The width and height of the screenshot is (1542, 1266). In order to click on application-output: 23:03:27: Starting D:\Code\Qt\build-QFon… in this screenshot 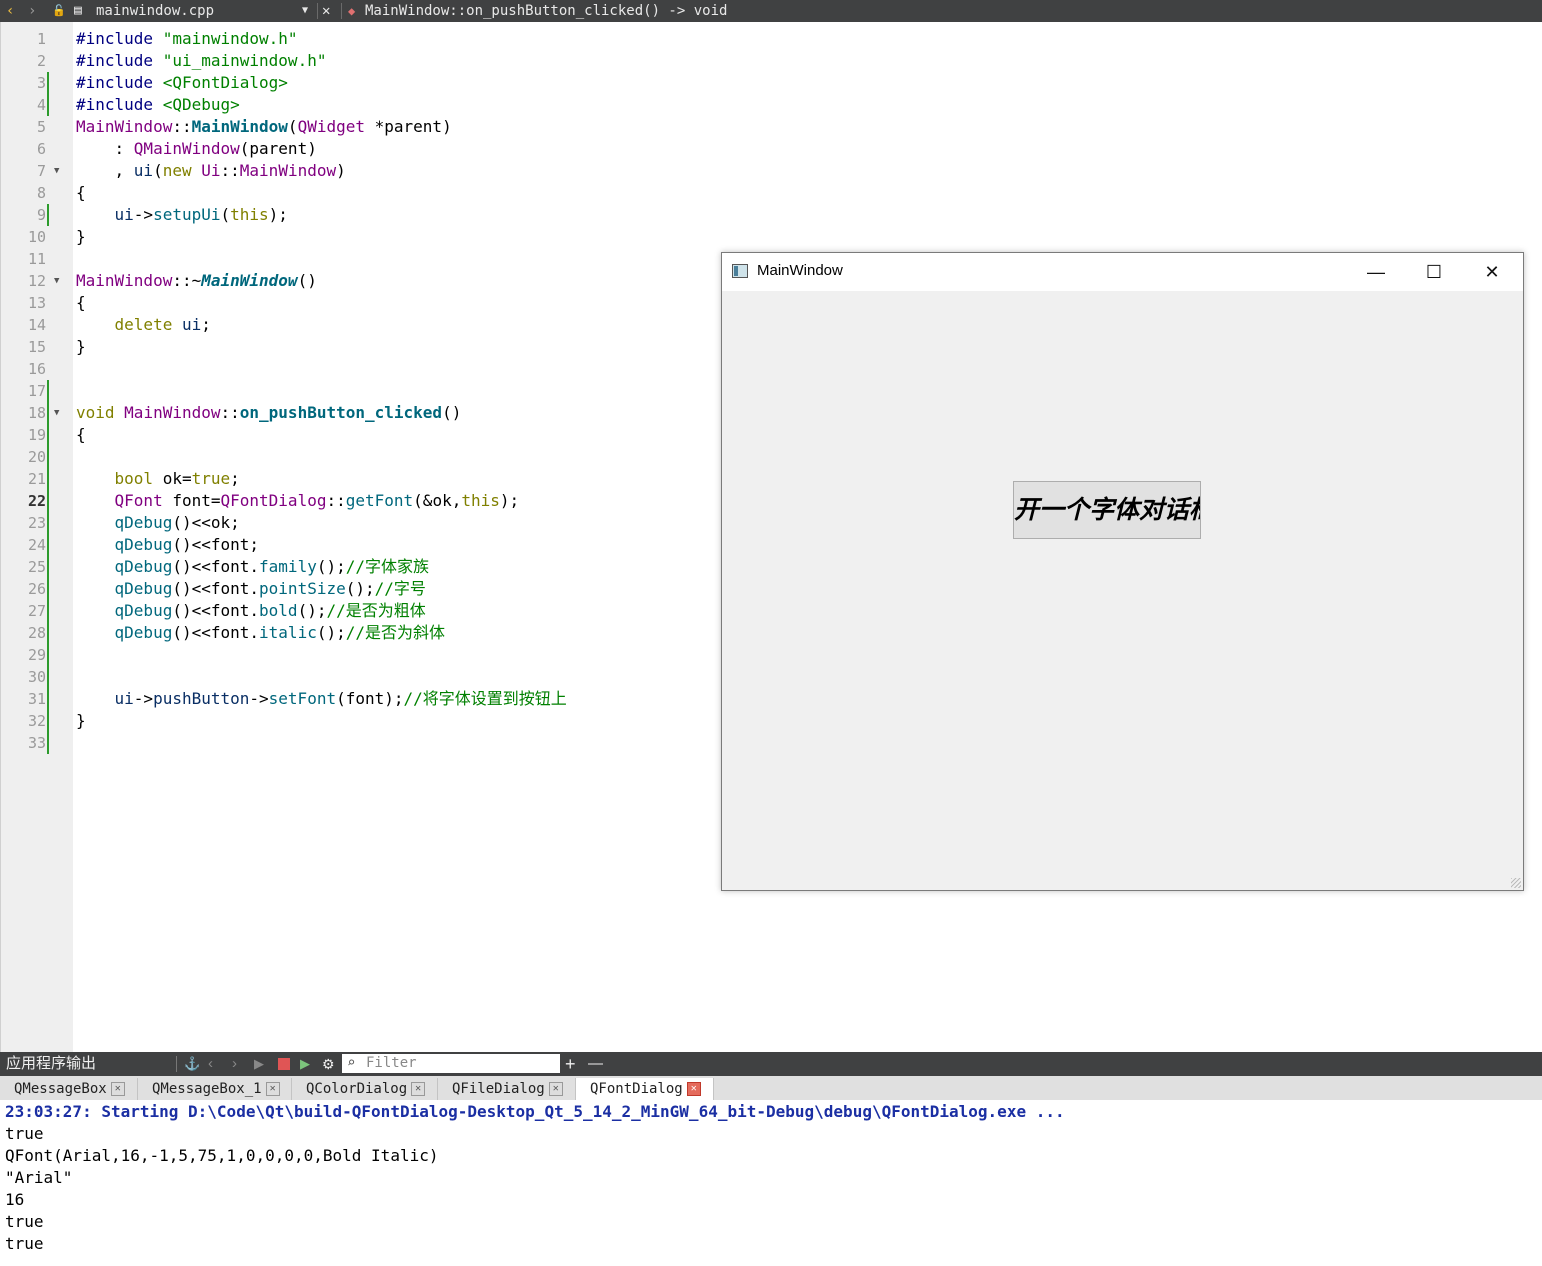, I will do `click(771, 1183)`.